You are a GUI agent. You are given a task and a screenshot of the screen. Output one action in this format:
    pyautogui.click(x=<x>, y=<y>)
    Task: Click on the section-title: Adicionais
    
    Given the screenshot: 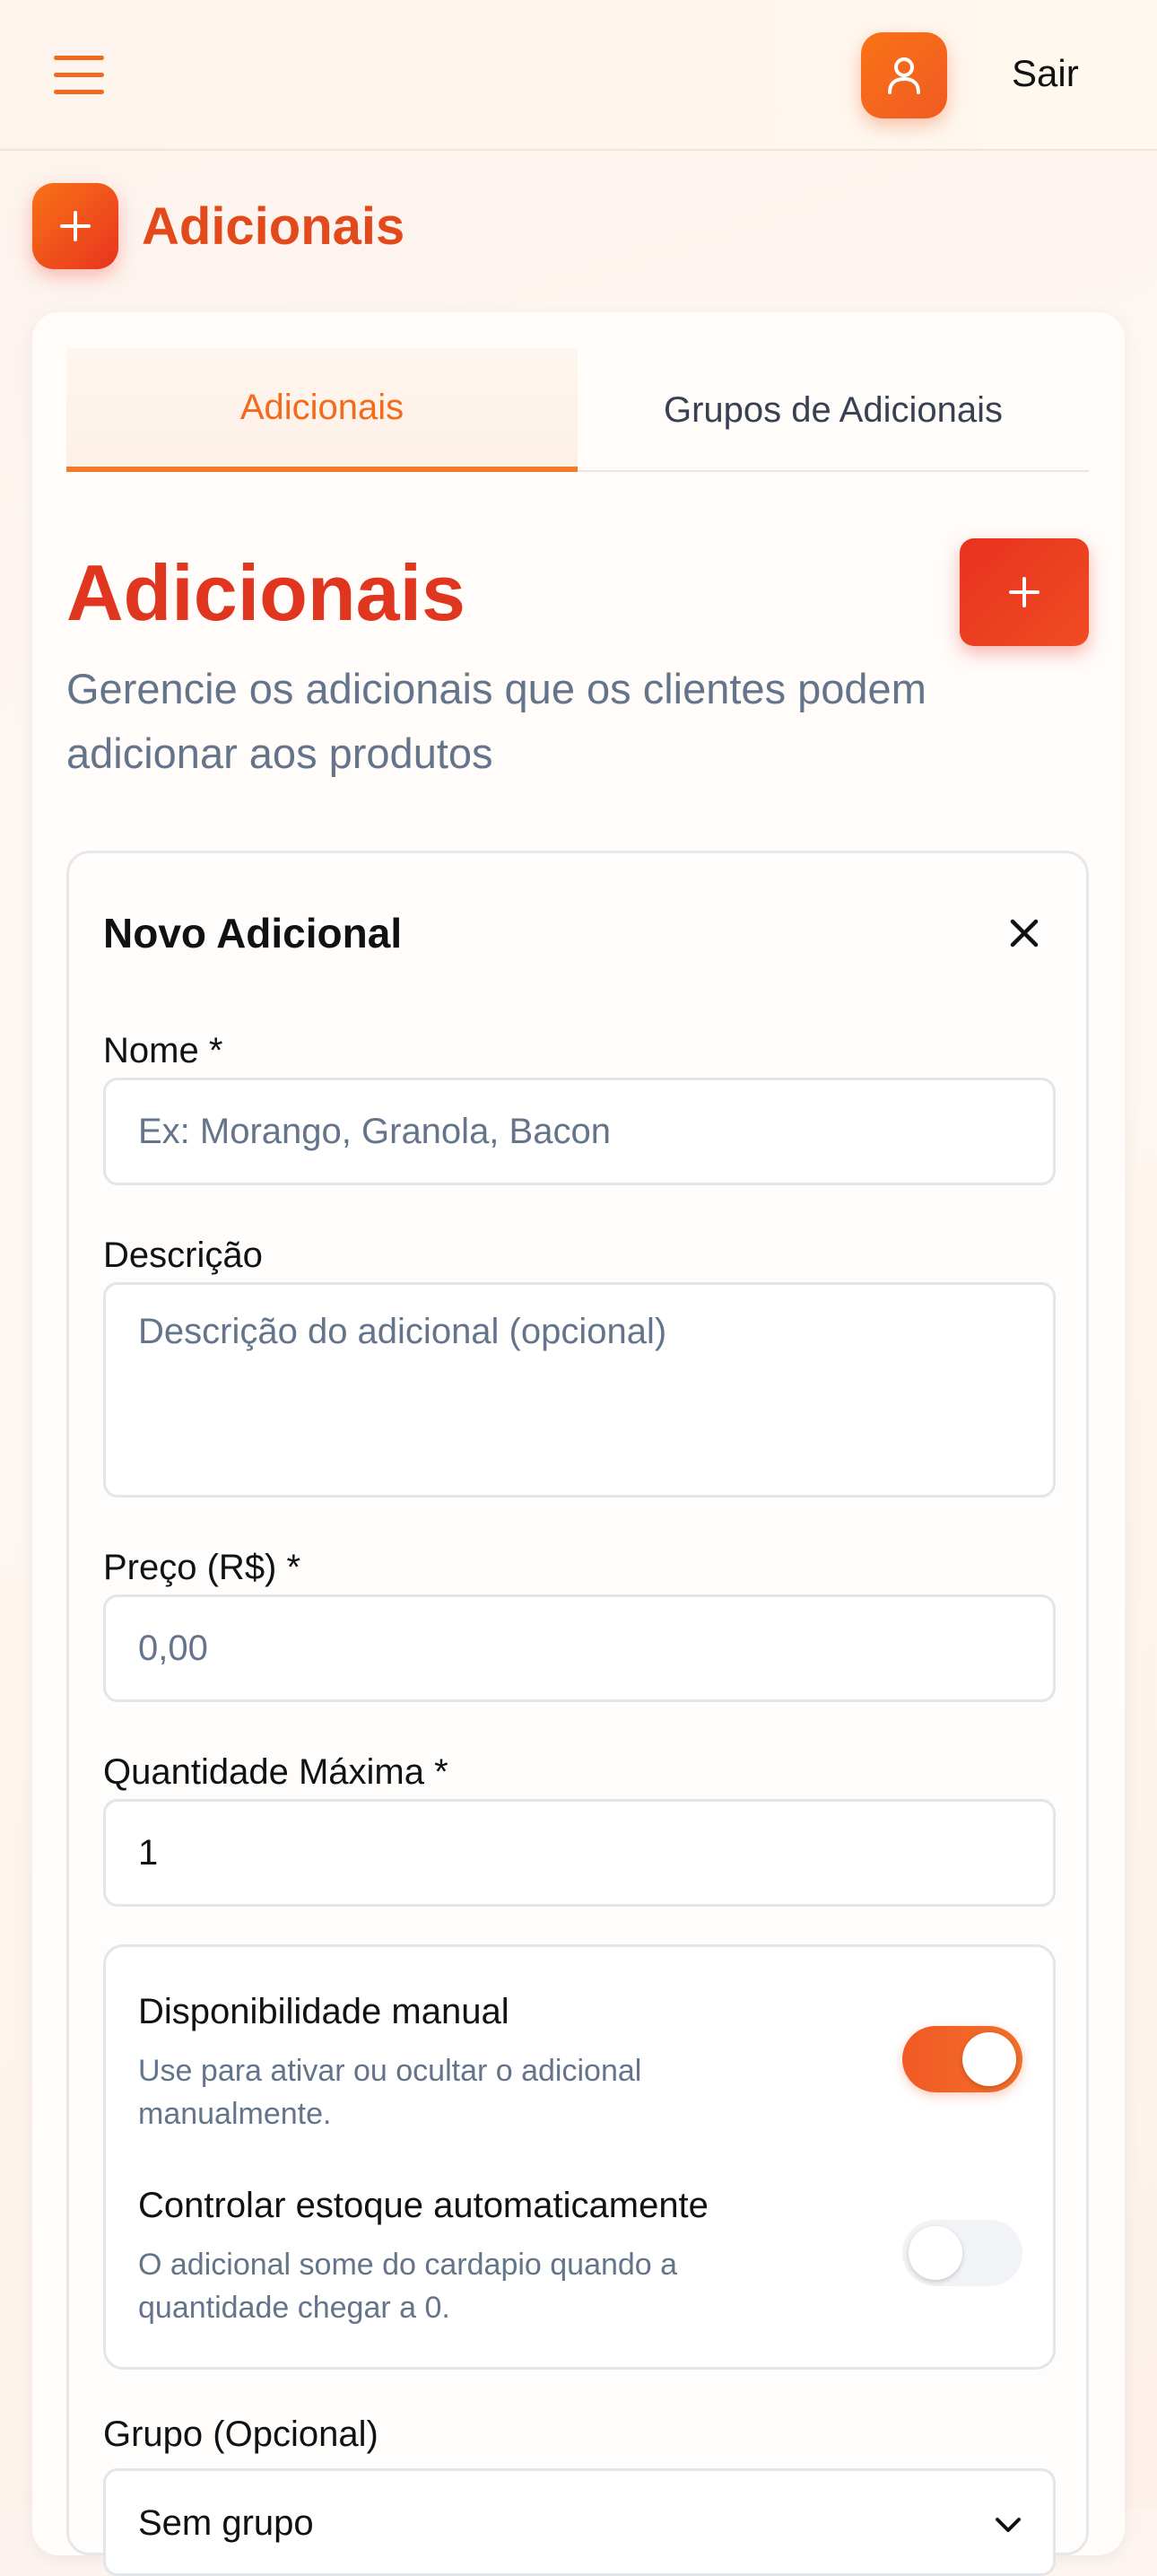 What is the action you would take?
    pyautogui.click(x=265, y=592)
    